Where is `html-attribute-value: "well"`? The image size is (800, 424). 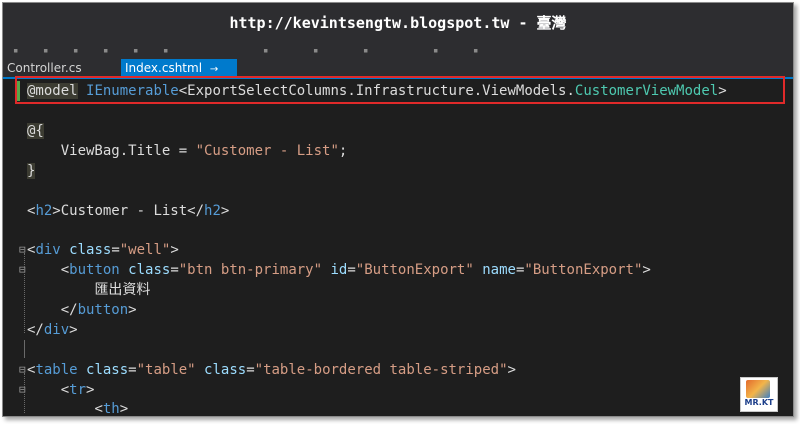
html-attribute-value: "well" is located at coordinates (145, 250).